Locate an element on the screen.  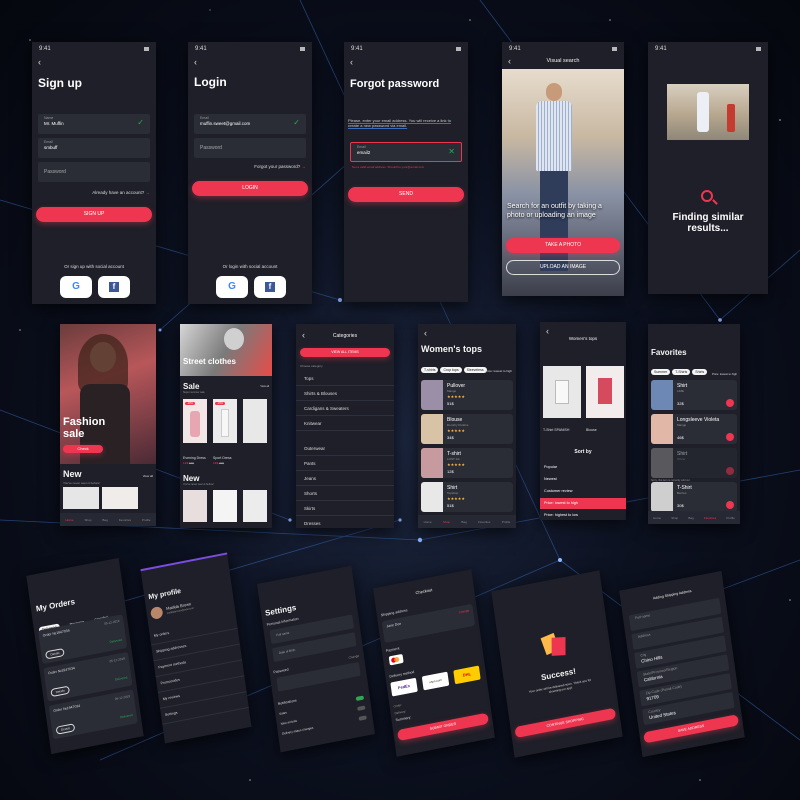
sort-option: Price: highest to low is located at coordinates (583, 515).